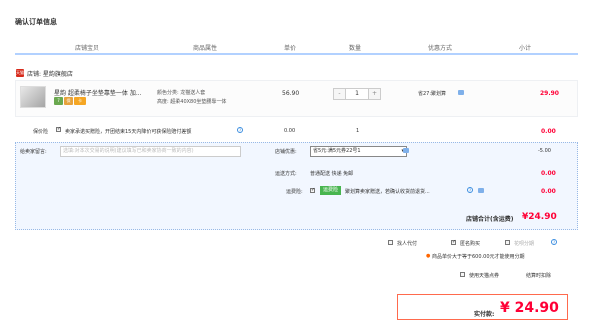 The width and height of the screenshot is (600, 320). Describe the element at coordinates (286, 152) in the screenshot. I see `shop-discount-label: 店铺优惠:` at that location.